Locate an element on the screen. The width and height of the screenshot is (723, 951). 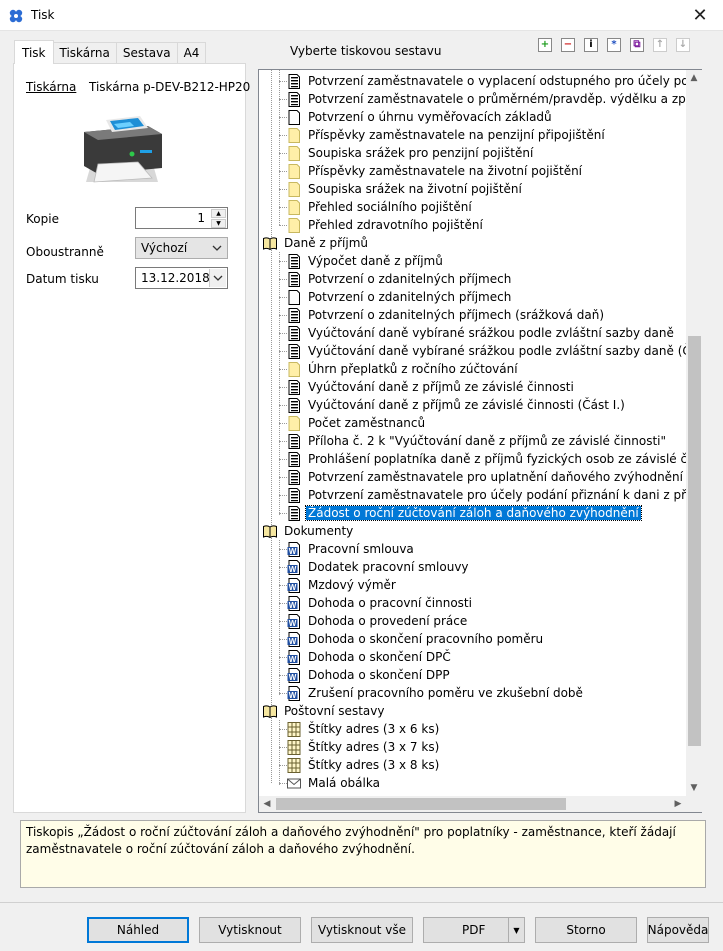
tree-item: W Dohoda o skončení DPČ is located at coordinates (370, 657).